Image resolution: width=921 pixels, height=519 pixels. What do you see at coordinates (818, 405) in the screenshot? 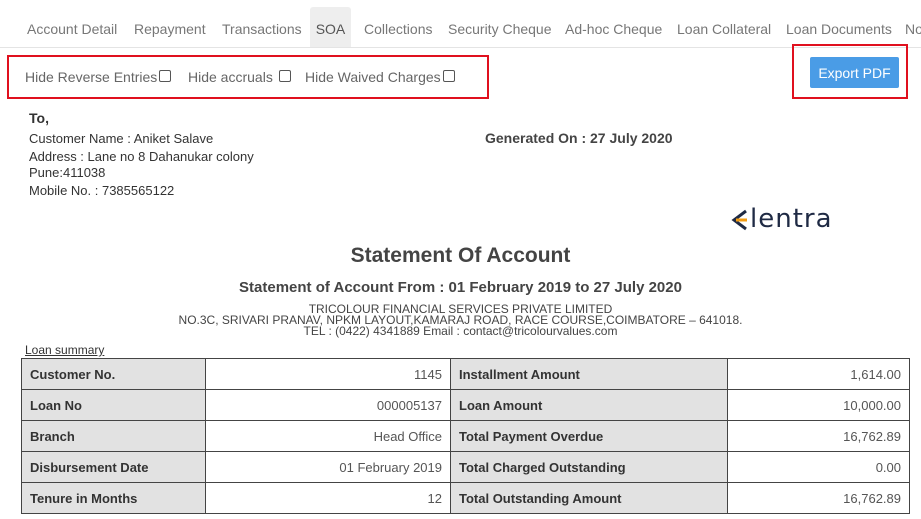
I see `summary-value: 10,000.00` at bounding box center [818, 405].